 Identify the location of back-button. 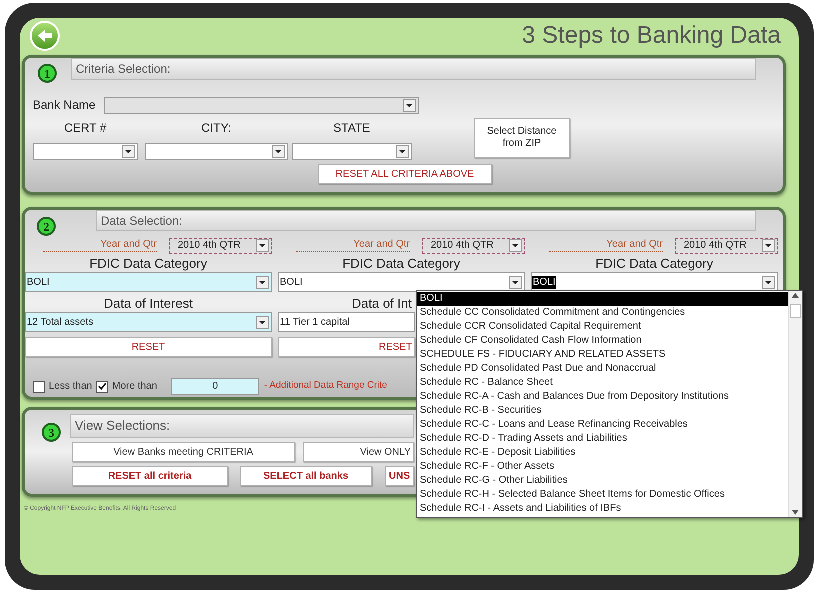
(45, 36).